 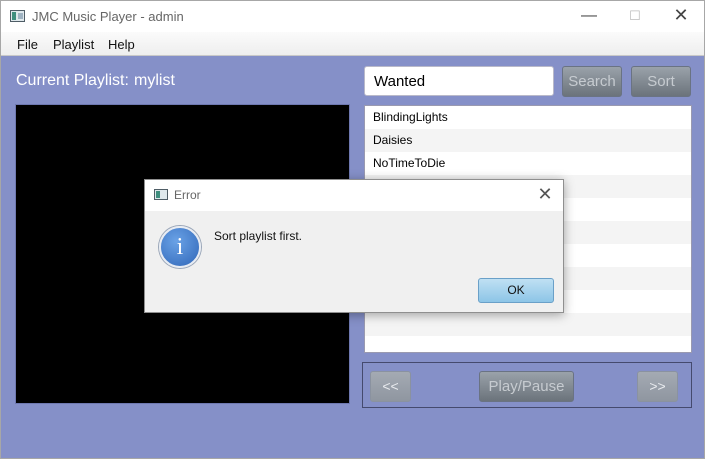 I want to click on dialog-message: Sort playlist first., so click(x=258, y=236).